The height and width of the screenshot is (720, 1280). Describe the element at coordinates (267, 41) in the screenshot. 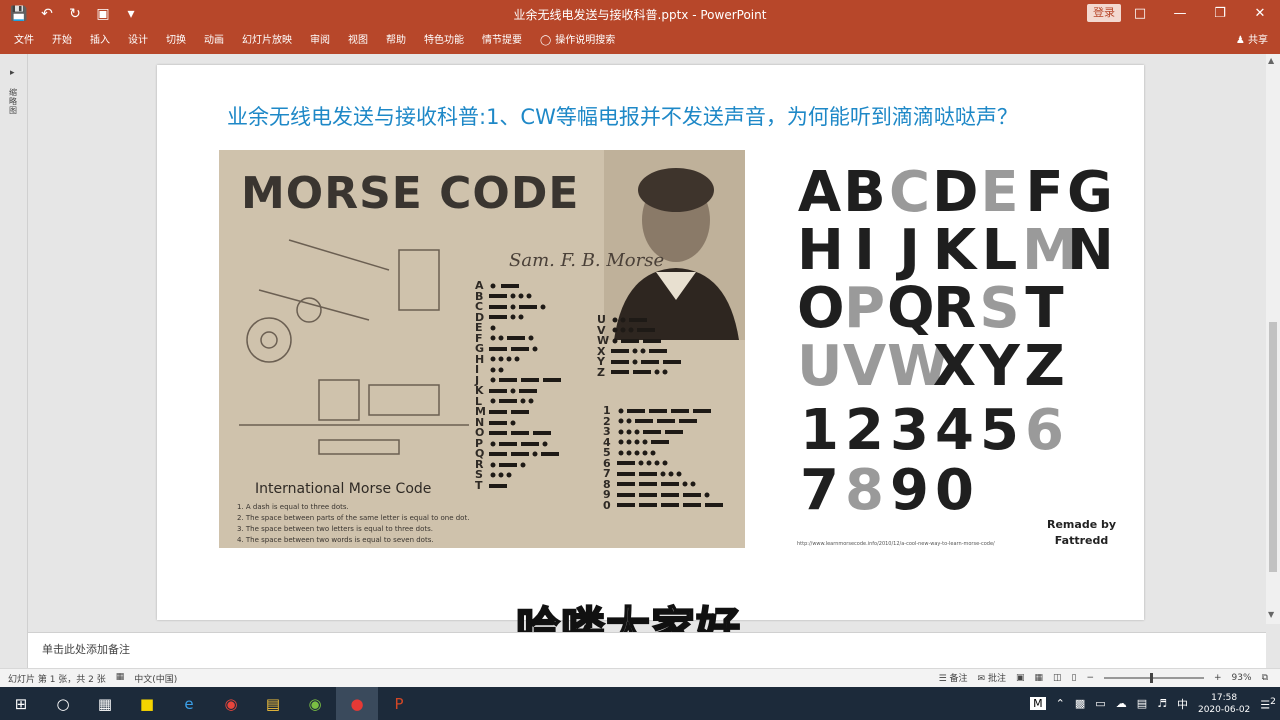

I see `tab-slideshow: 幻灯片放映` at that location.